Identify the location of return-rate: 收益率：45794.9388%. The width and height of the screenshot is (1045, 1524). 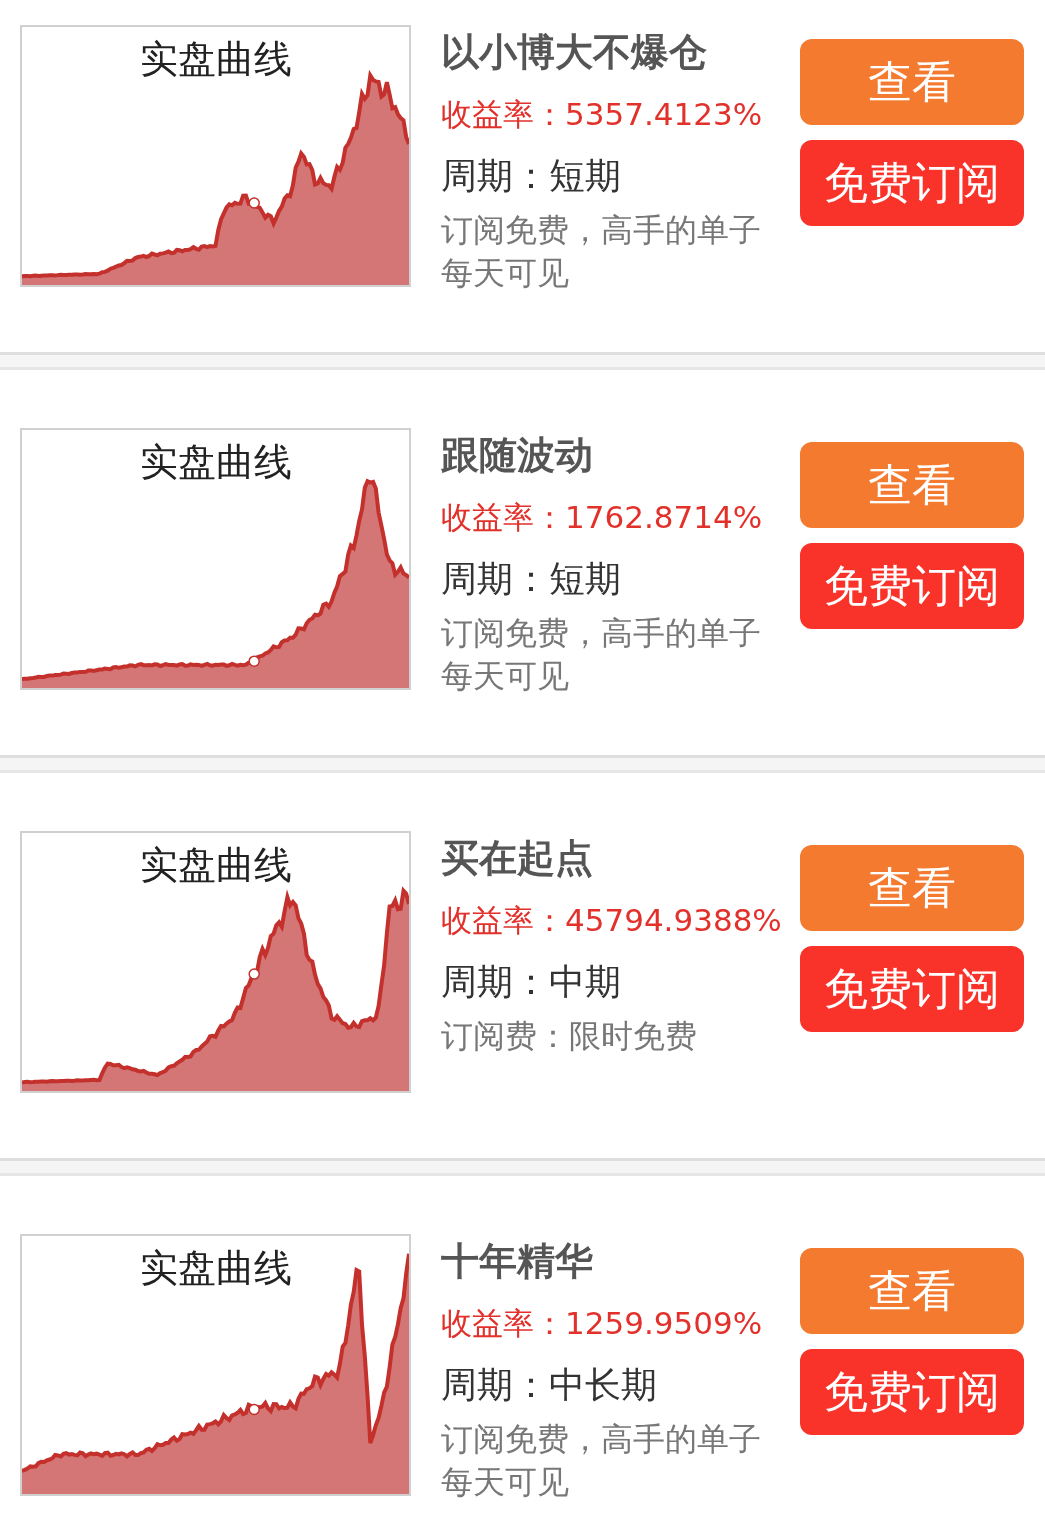
(612, 920).